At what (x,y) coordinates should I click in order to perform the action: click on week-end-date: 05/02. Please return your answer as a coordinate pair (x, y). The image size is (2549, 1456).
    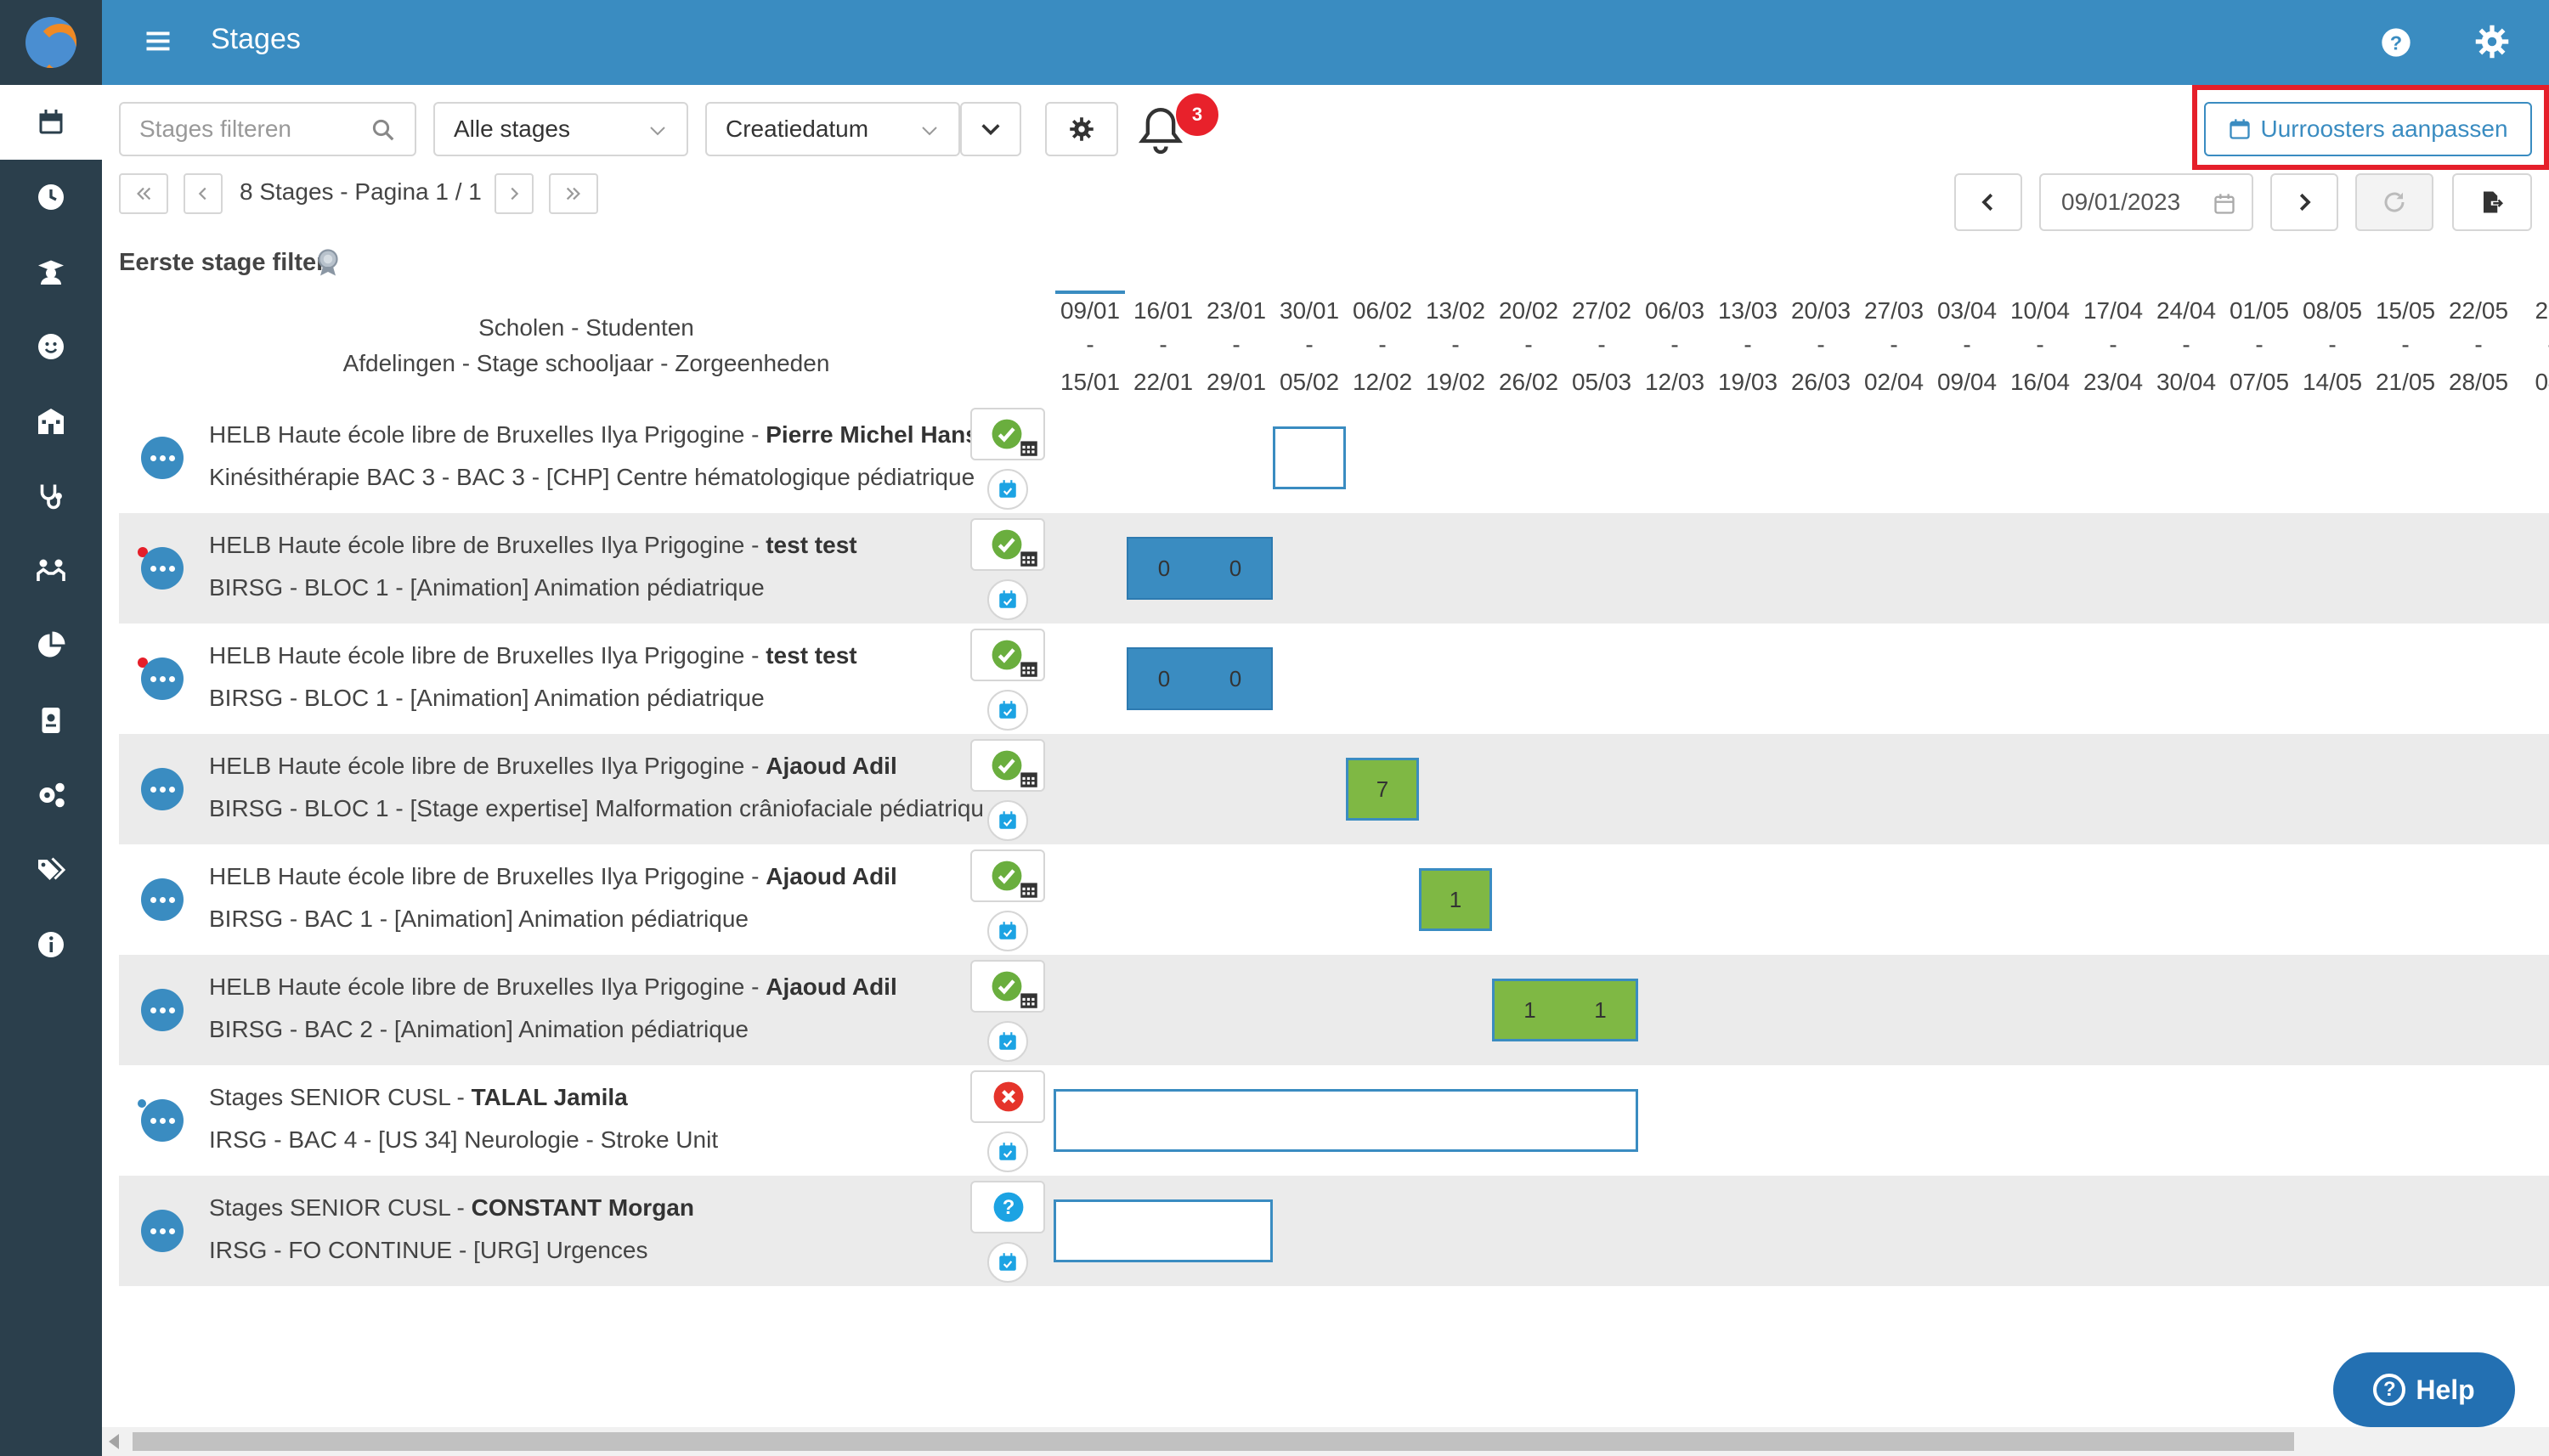
    Looking at the image, I should click on (1309, 382).